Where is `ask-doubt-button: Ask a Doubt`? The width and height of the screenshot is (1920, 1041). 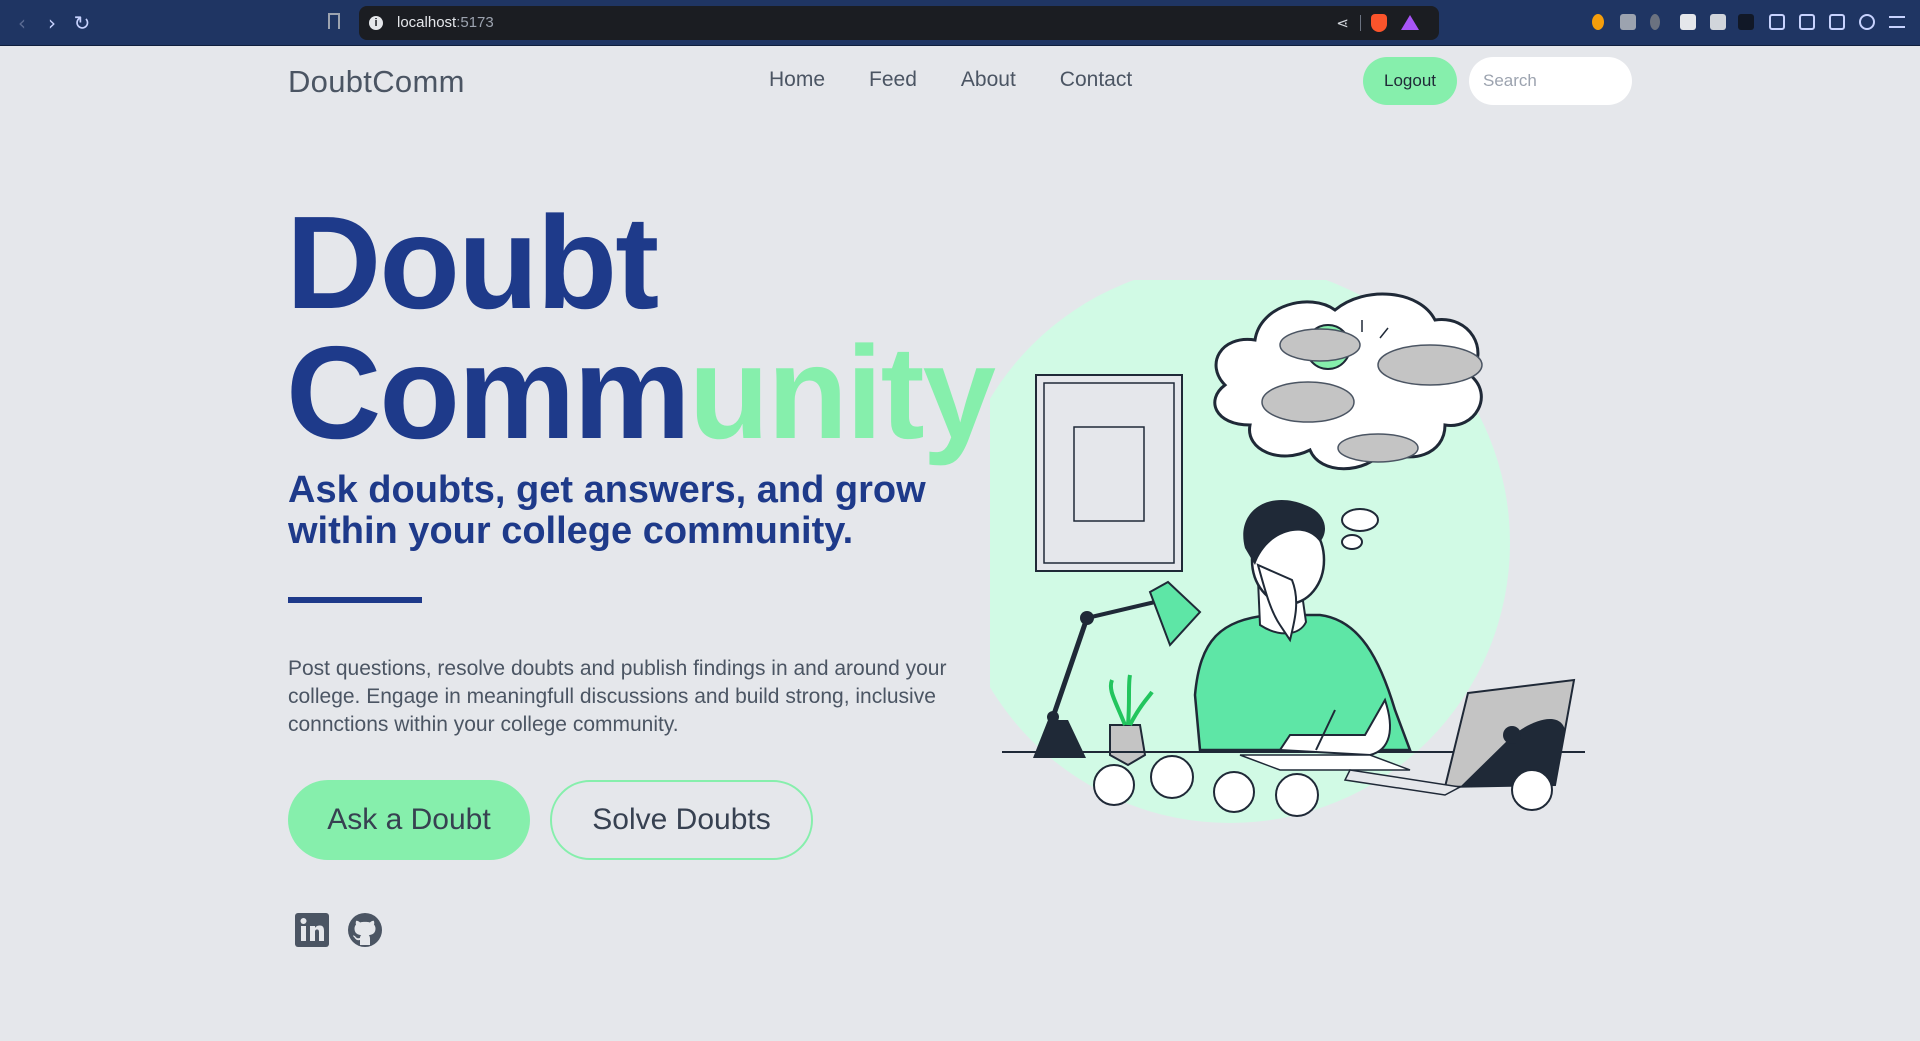
ask-doubt-button: Ask a Doubt is located at coordinates (409, 820).